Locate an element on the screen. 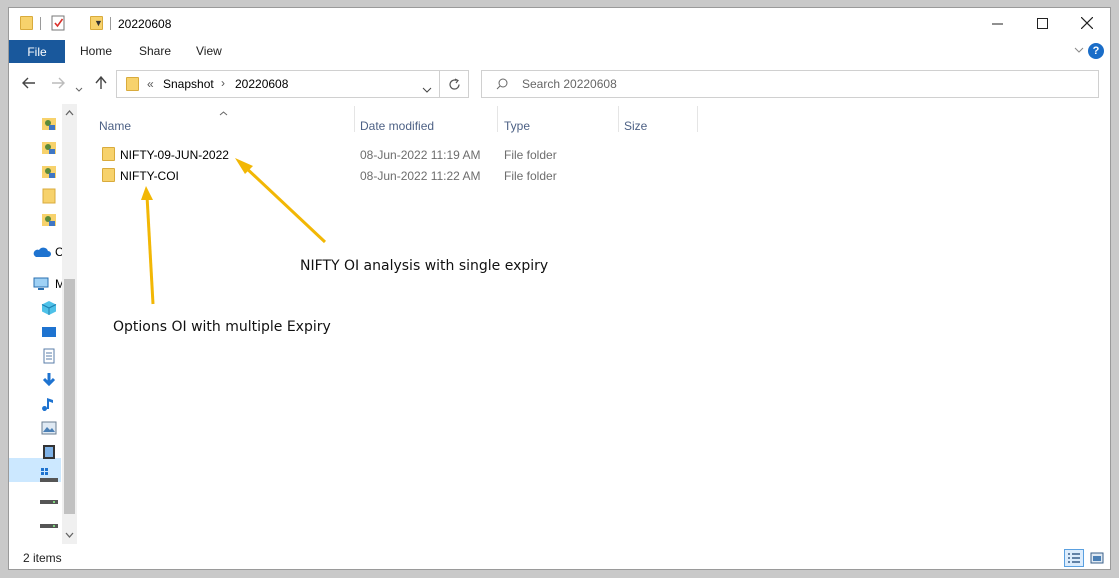  scroll-down-icon is located at coordinates (69, 535).